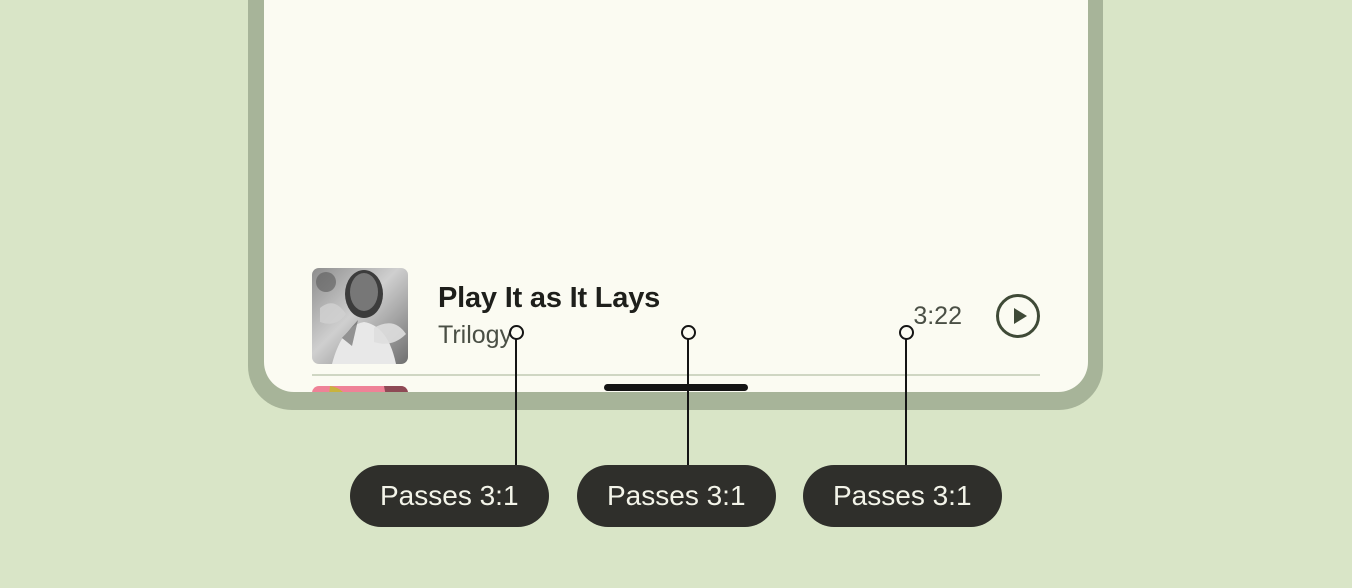 Image resolution: width=1352 pixels, height=588 pixels. Describe the element at coordinates (660, 316) in the screenshot. I see `track-meta: Play It as It Lays Trilogy` at that location.